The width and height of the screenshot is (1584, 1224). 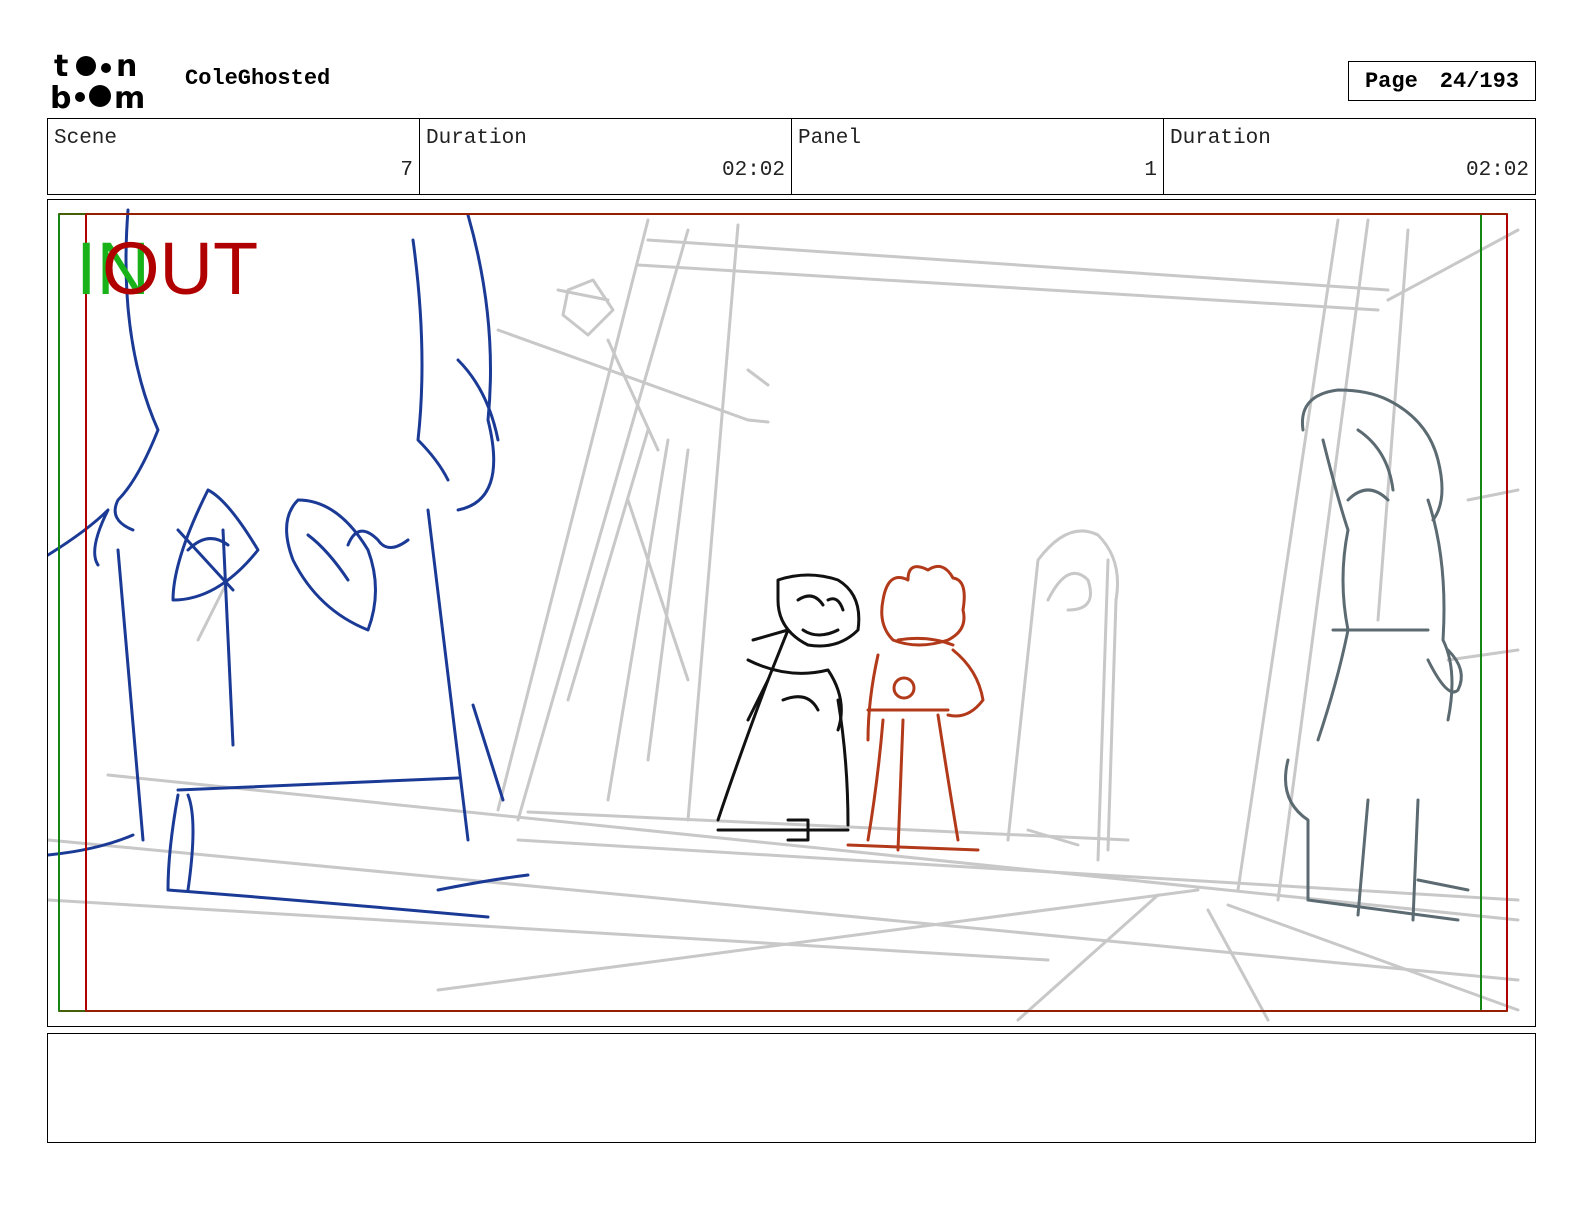 I want to click on panel-cell: Panel 1, so click(x=978, y=156).